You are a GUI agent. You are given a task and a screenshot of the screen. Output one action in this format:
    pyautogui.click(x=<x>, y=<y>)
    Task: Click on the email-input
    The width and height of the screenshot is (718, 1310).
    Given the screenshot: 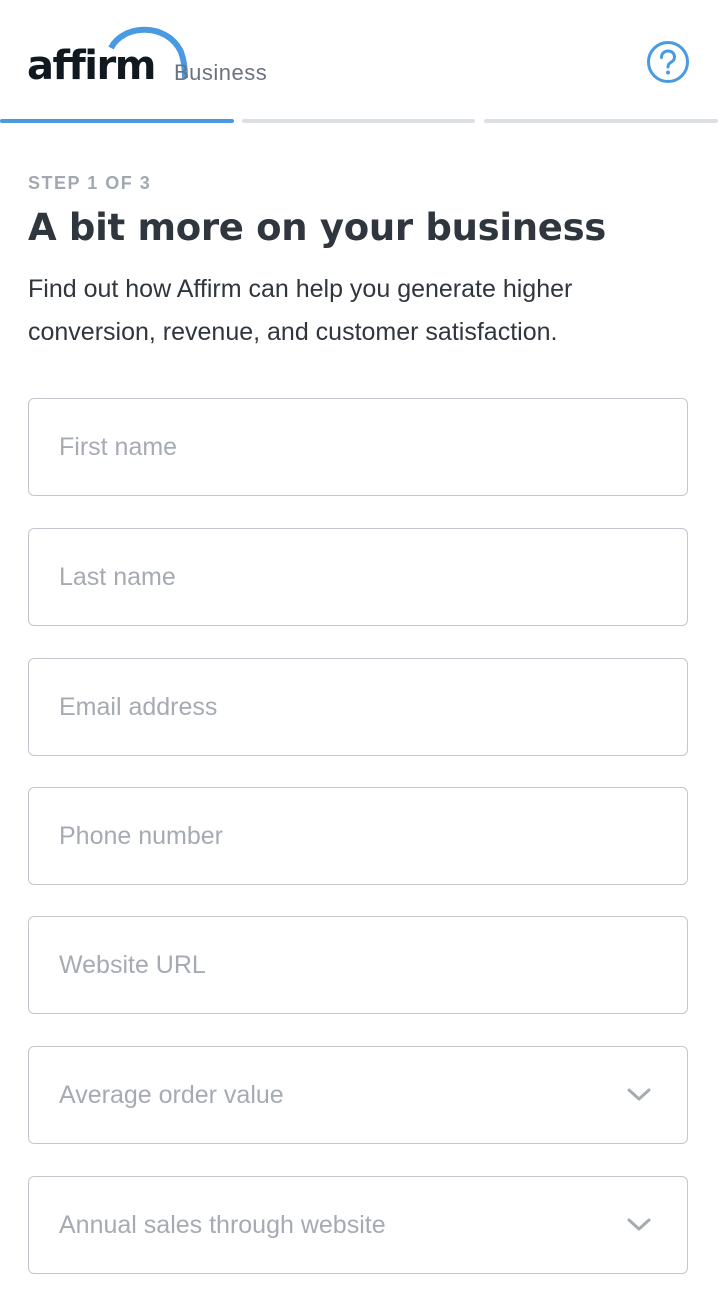 What is the action you would take?
    pyautogui.click(x=339, y=707)
    